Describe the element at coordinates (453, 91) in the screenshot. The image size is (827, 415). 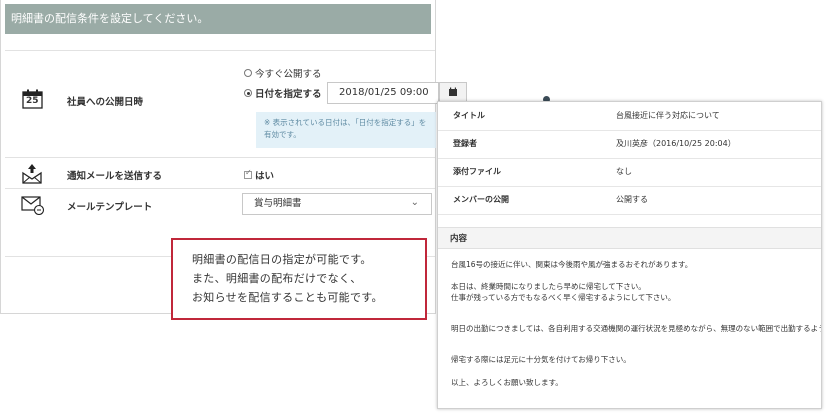
I see `calendar-small-icon` at that location.